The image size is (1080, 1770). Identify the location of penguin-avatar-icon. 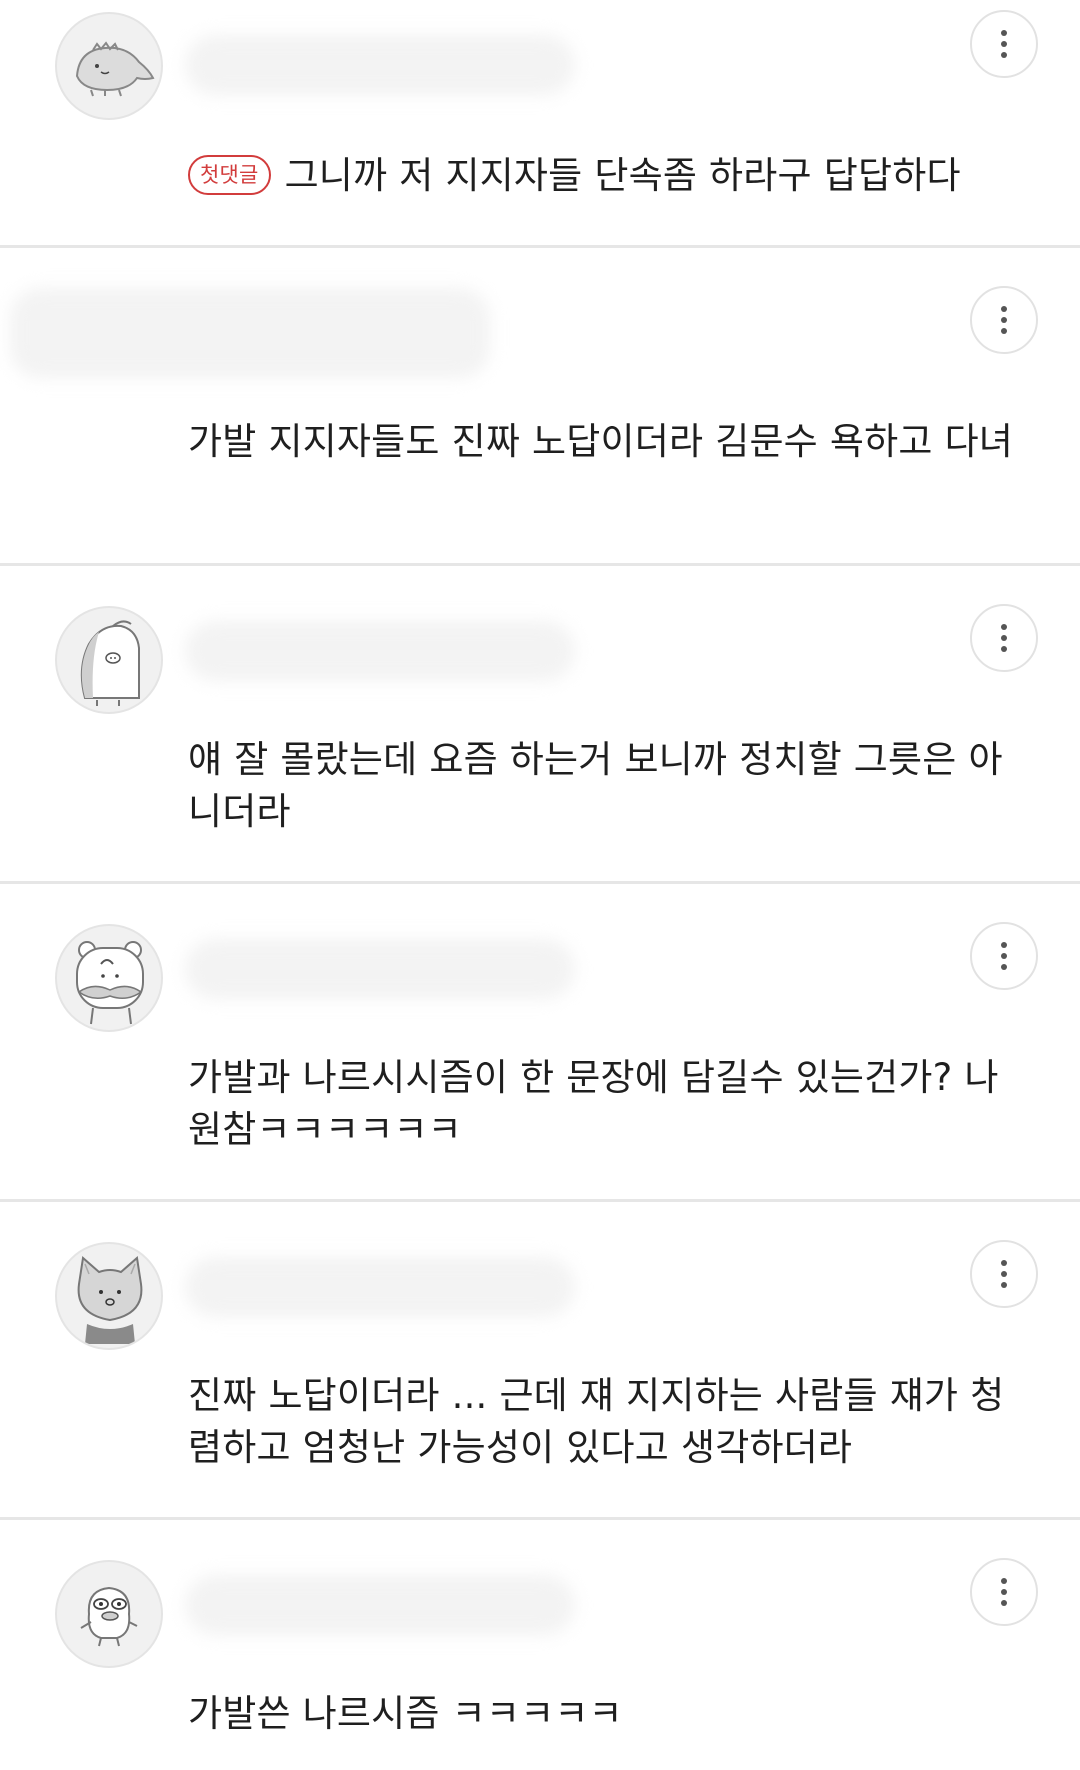
(109, 660).